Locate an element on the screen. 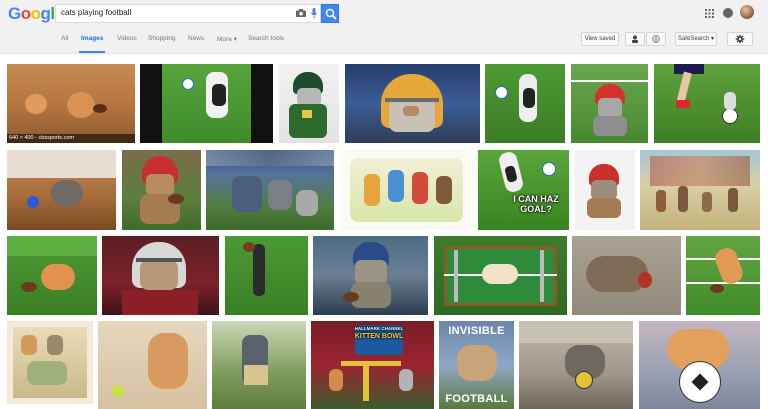 The height and width of the screenshot is (409, 768). hallmark-label: HALLMARK CHANNEL is located at coordinates (379, 328).